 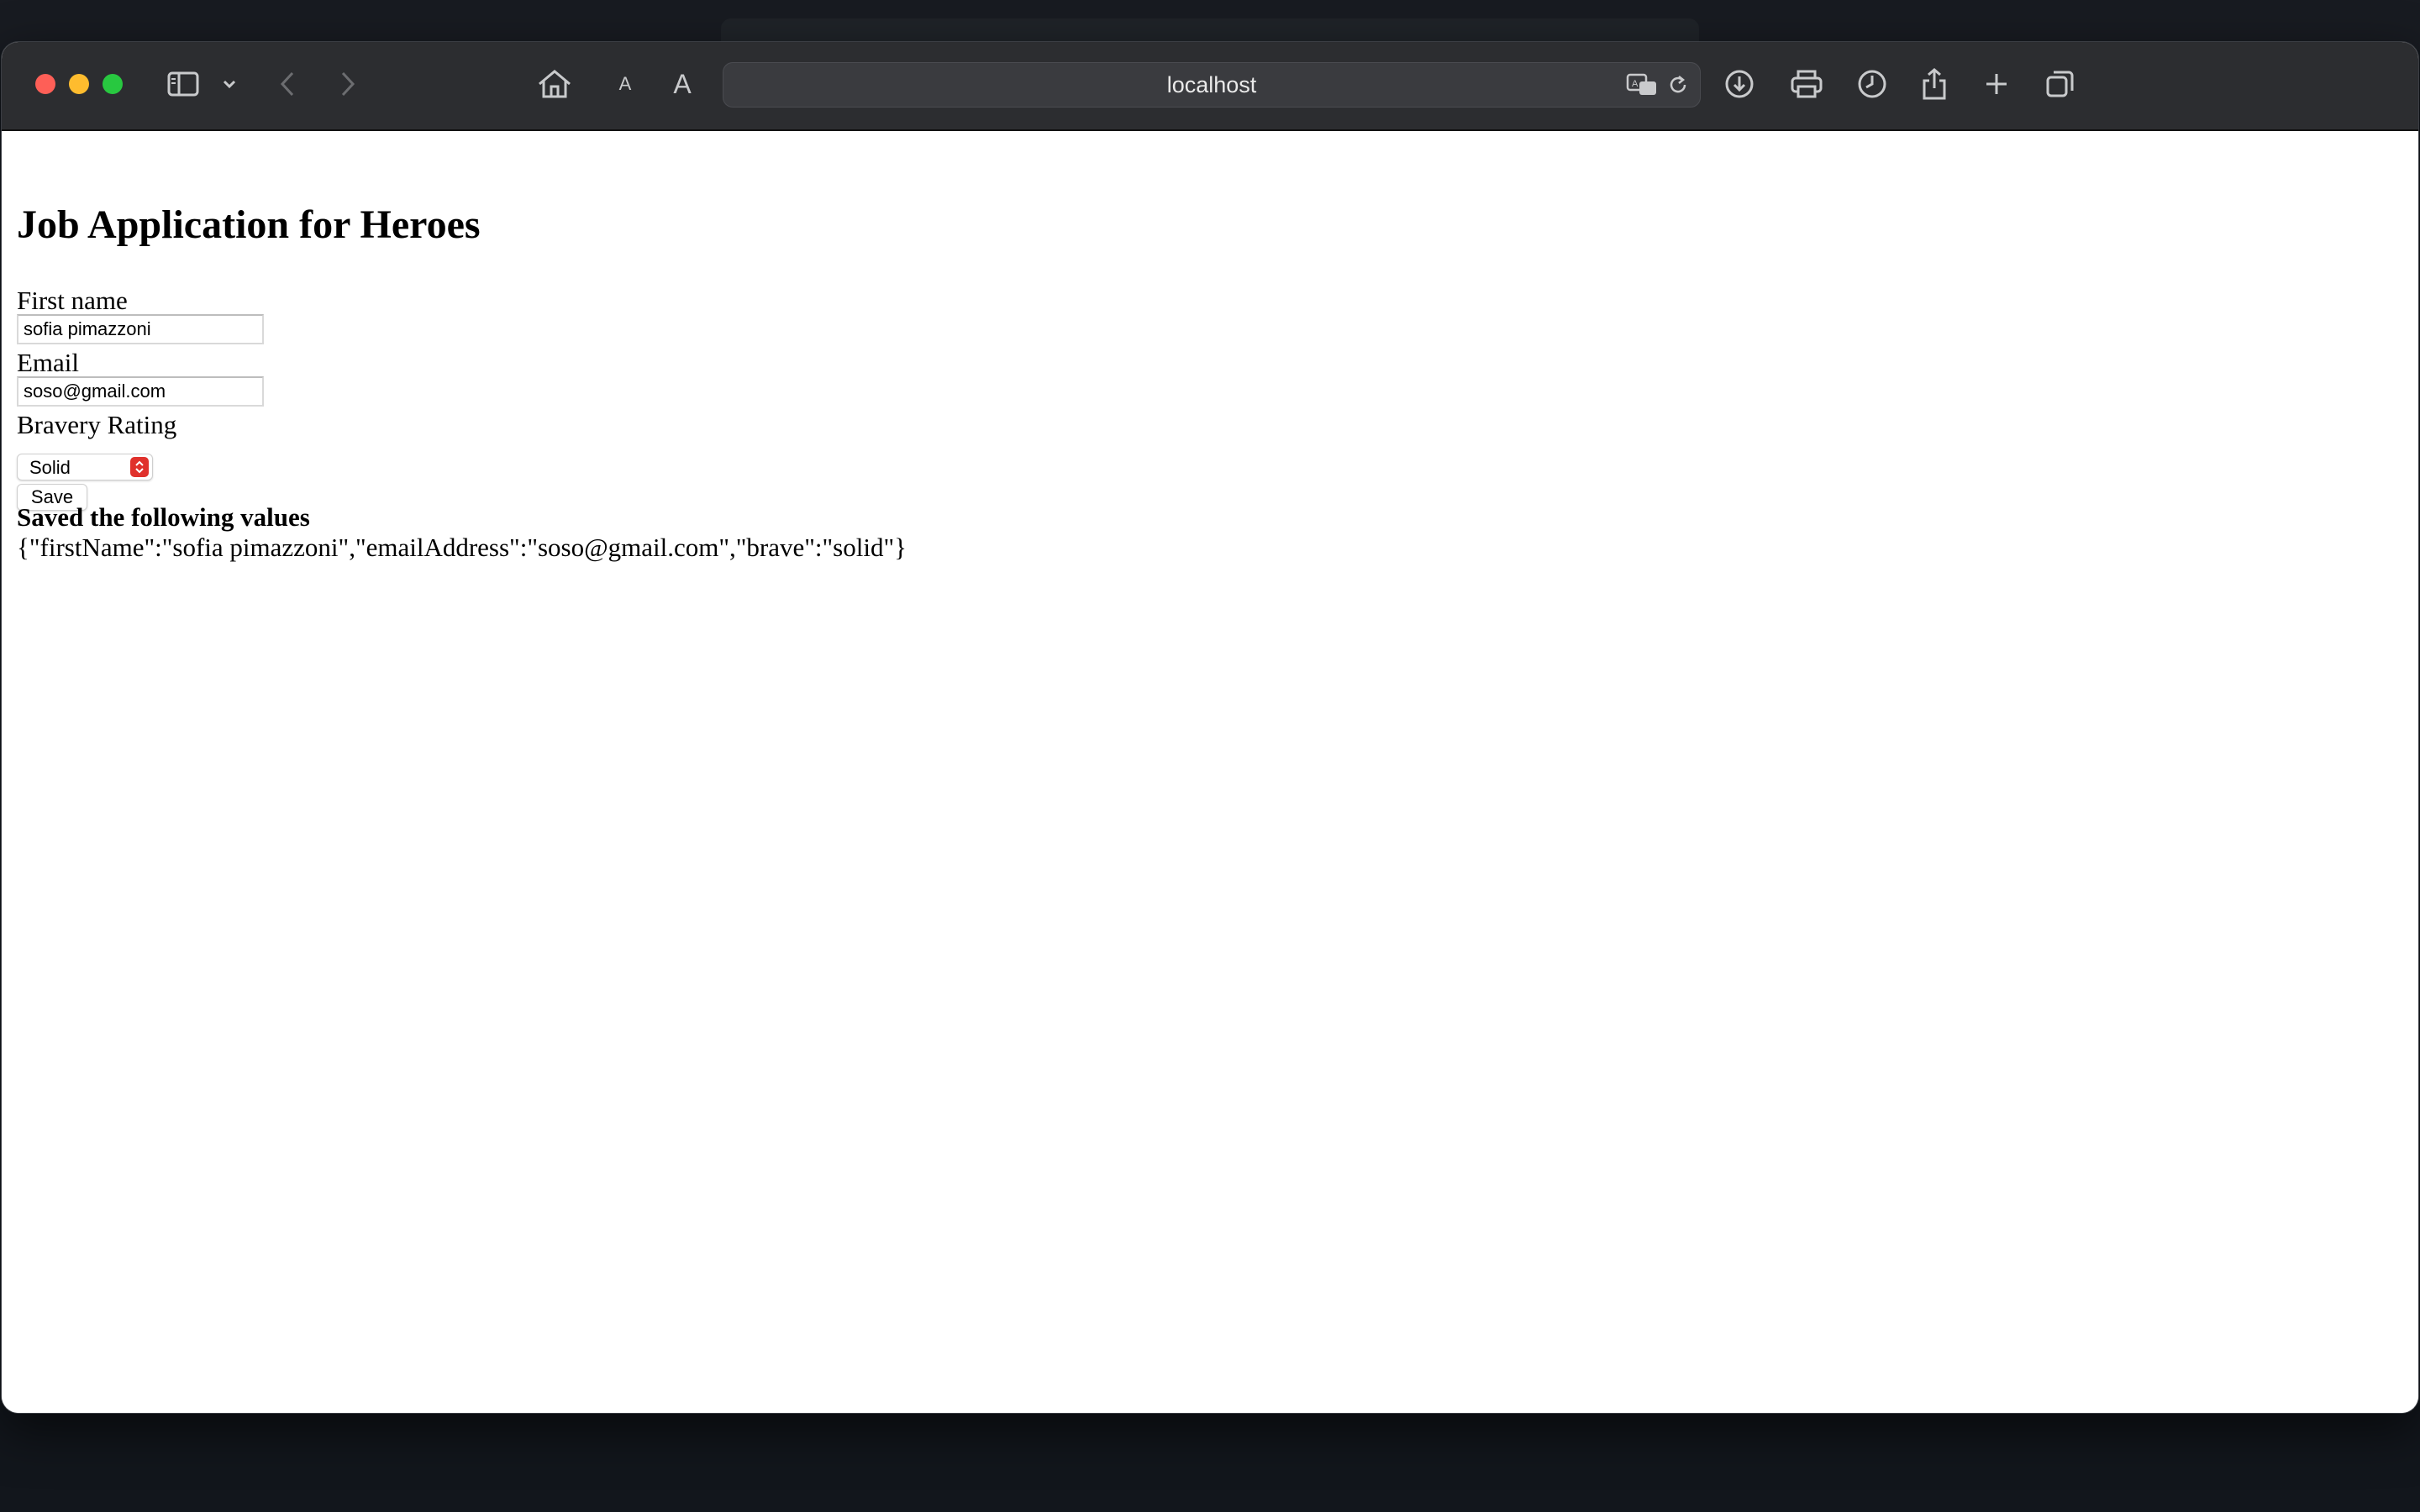 I want to click on print-icon, so click(x=1806, y=84).